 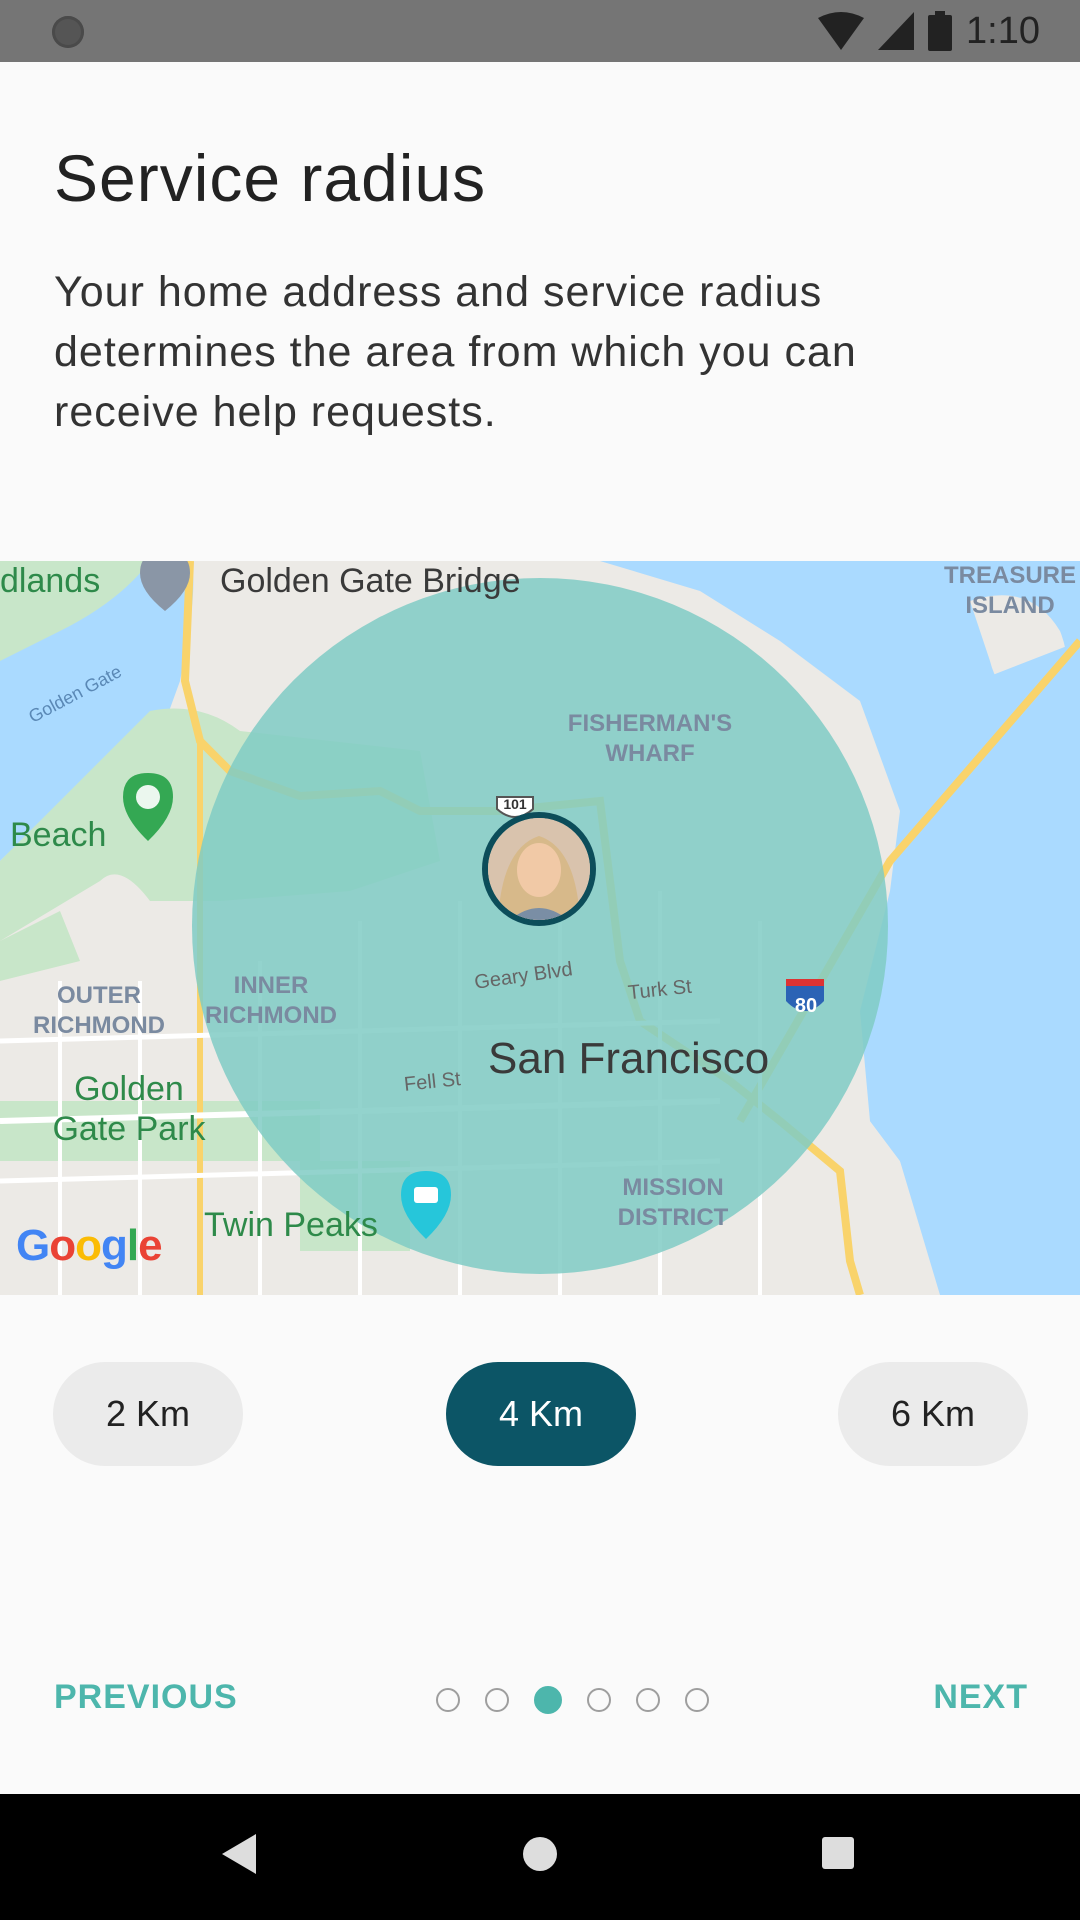 What do you see at coordinates (940, 31) in the screenshot?
I see `battery-icon` at bounding box center [940, 31].